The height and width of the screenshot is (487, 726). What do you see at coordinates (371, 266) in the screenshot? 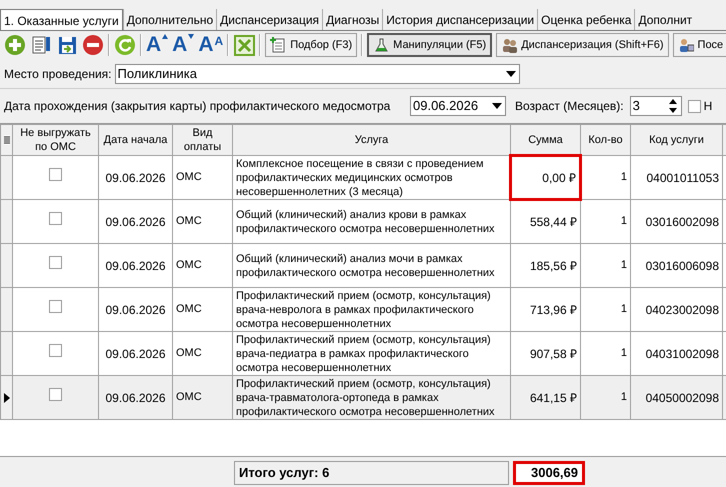
I see `table-cell: Общий (клинический) анализ мочи в рамках профилактического осмотра несовершеннолетних` at bounding box center [371, 266].